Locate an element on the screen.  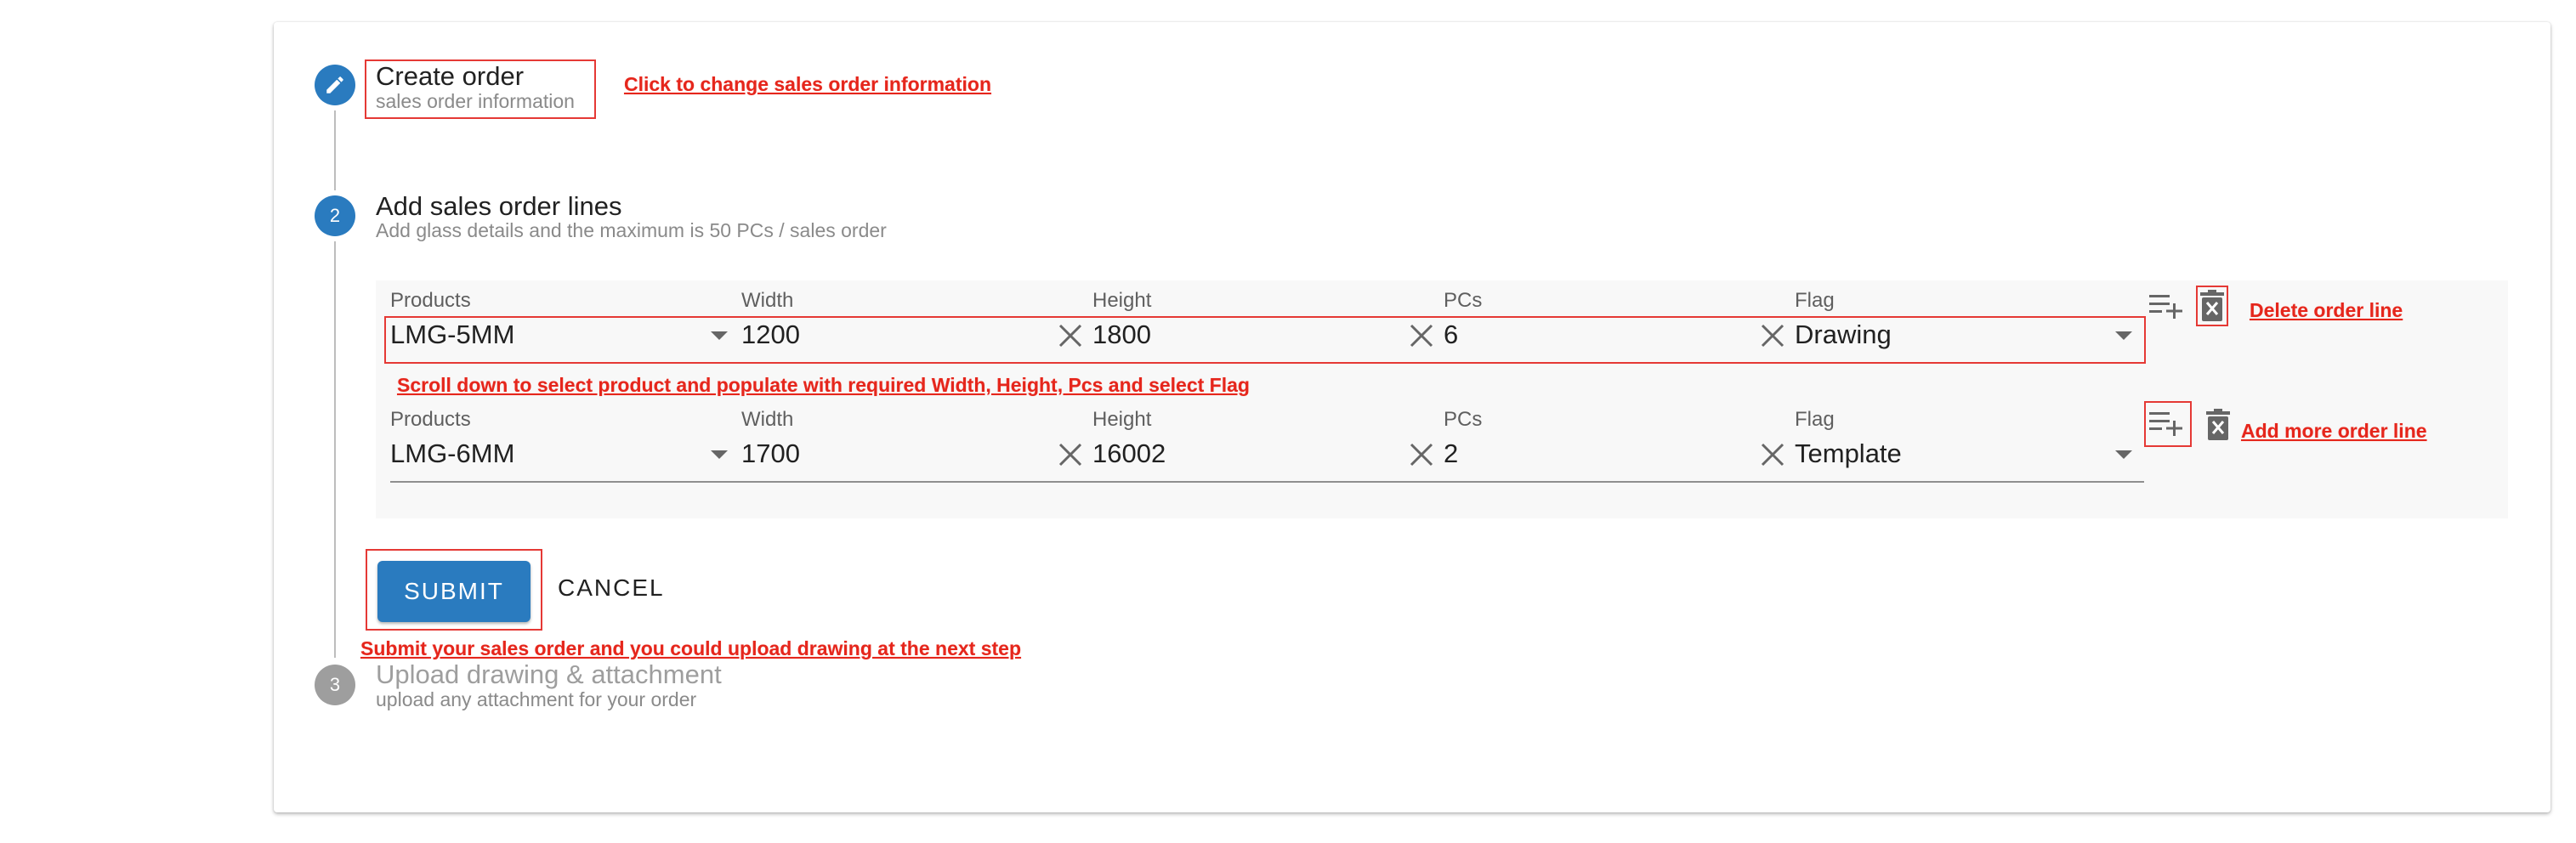
height-field: 16002 is located at coordinates (1129, 453).